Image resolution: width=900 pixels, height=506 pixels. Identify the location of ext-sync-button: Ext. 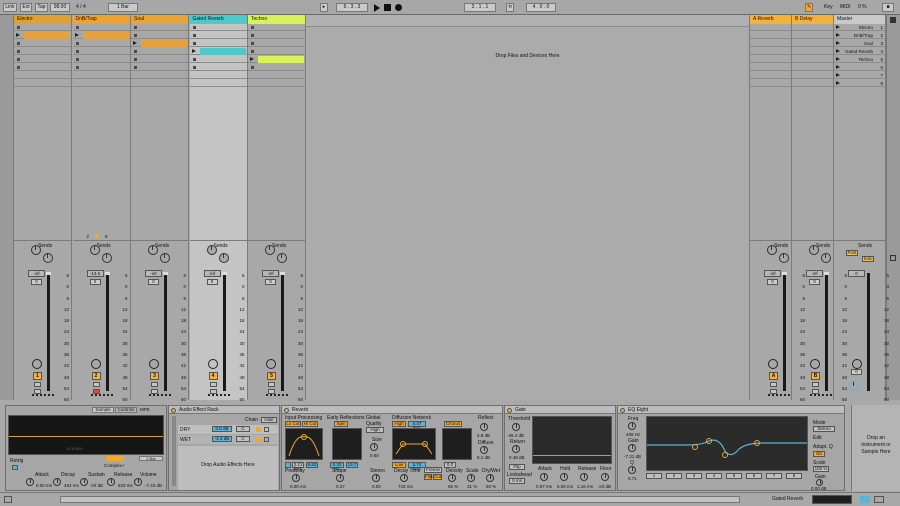
(26, 7).